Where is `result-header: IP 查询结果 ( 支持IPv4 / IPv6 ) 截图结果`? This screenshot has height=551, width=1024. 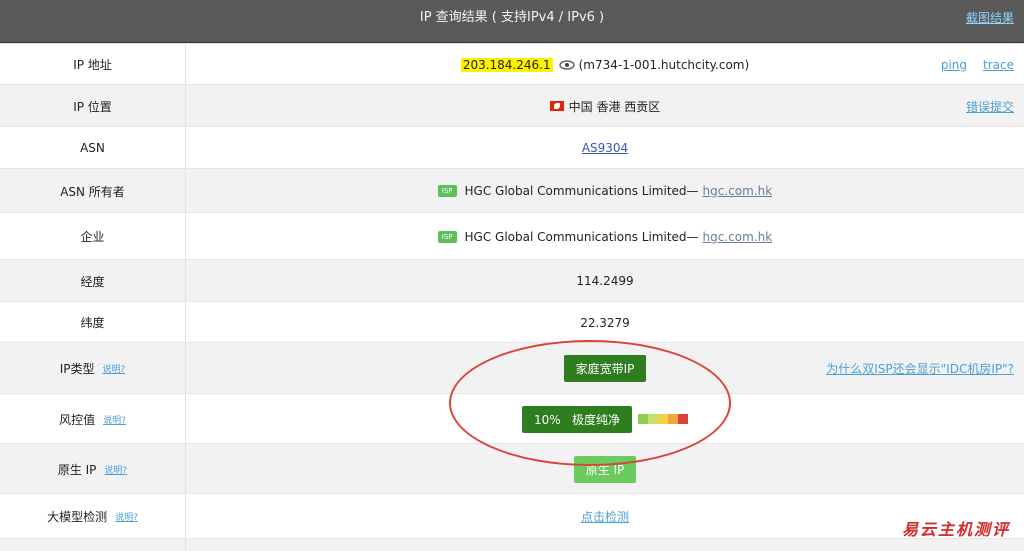
result-header: IP 查询结果 ( 支持IPv4 / IPv6 ) 截图结果 is located at coordinates (512, 21).